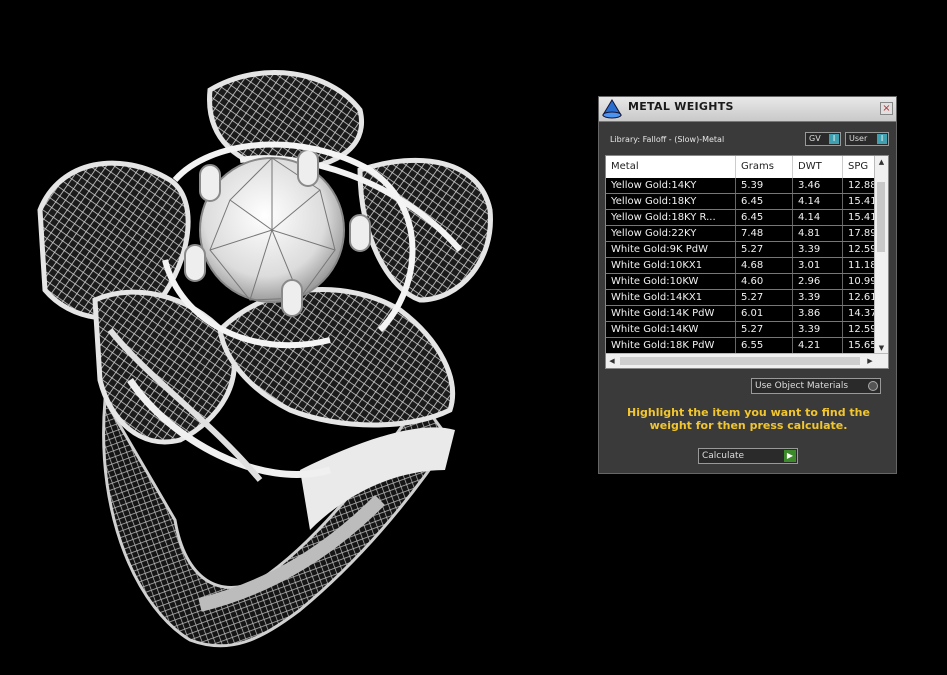 This screenshot has height=675, width=947. I want to click on table-row: Yellow Gold:22KY 7.48 4.81 17.89, so click(744, 234).